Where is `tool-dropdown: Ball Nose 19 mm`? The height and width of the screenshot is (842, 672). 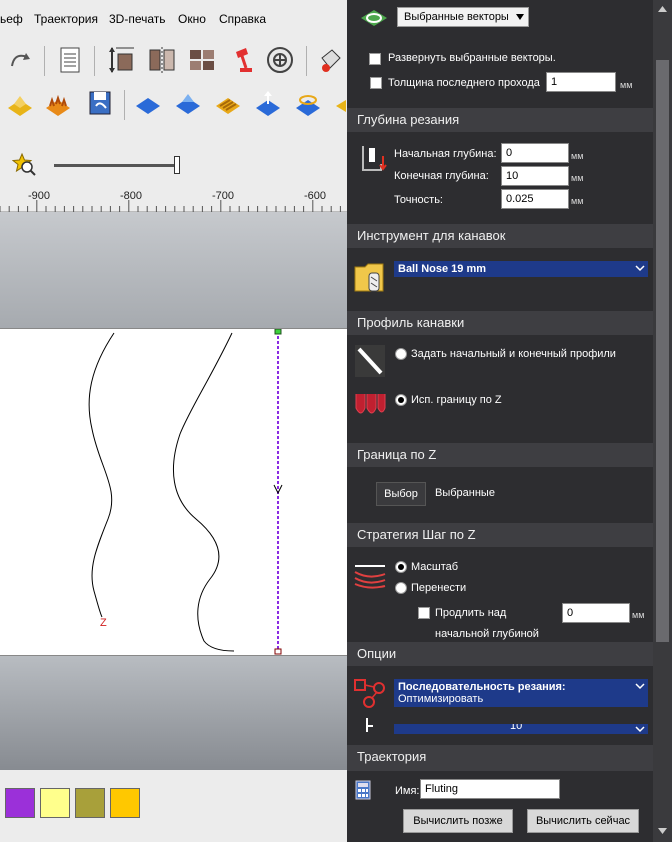 tool-dropdown: Ball Nose 19 mm is located at coordinates (521, 269).